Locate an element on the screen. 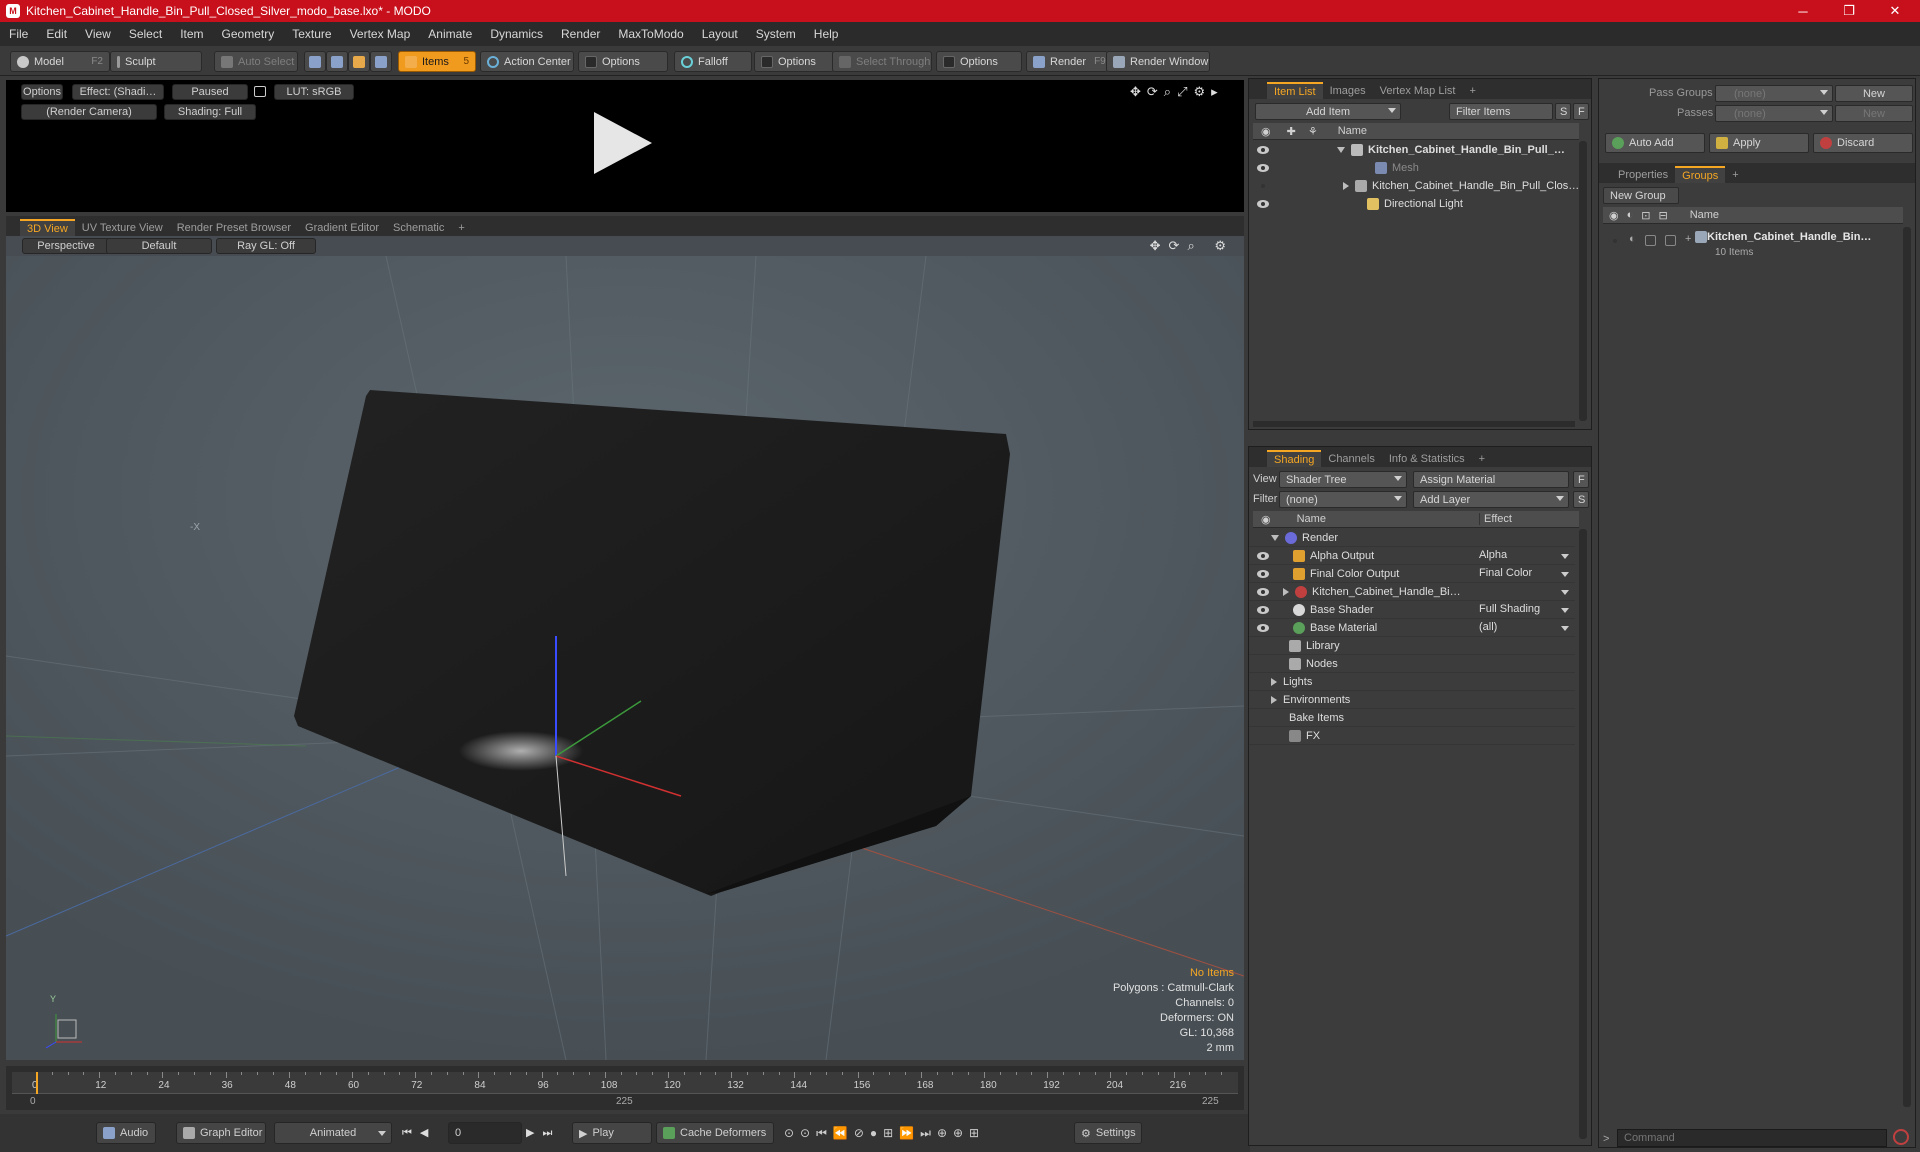  menu-file: File is located at coordinates (18, 34).